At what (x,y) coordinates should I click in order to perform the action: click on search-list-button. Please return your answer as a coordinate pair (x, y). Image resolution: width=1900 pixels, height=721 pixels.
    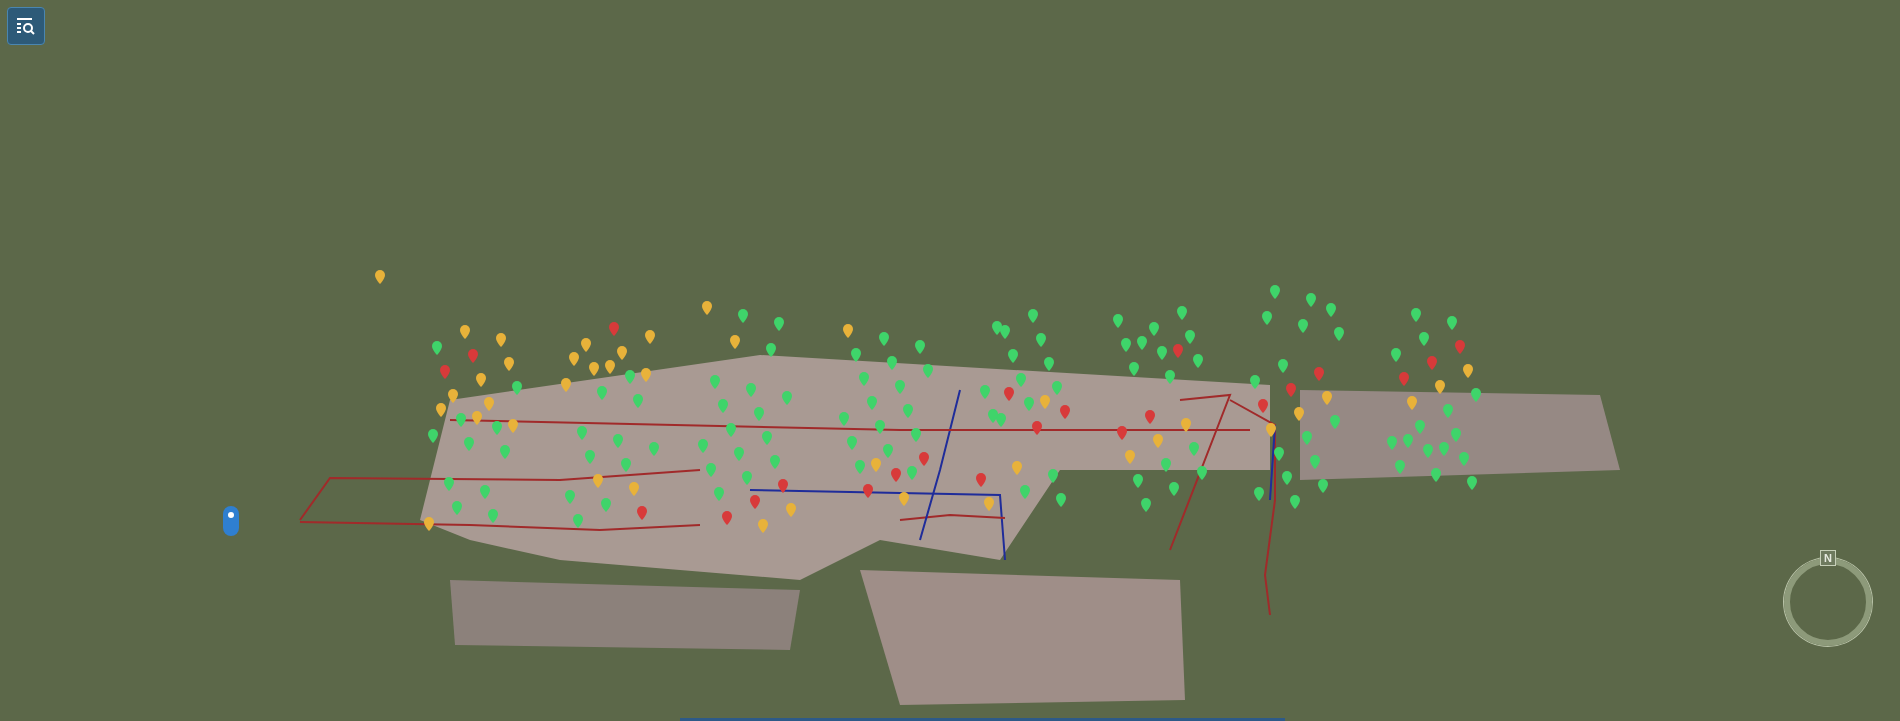
    Looking at the image, I should click on (26, 26).